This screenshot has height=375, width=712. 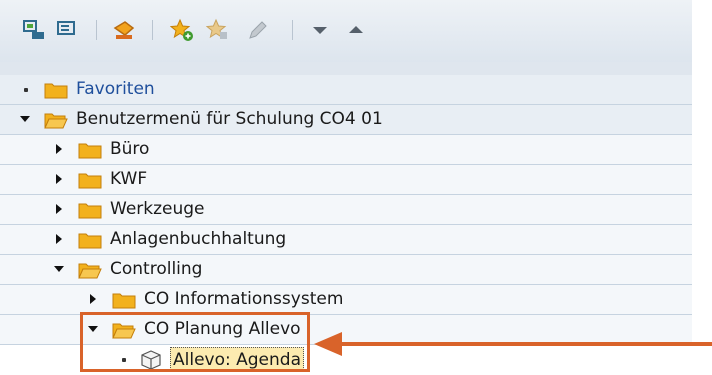 What do you see at coordinates (115, 89) in the screenshot?
I see `tree-node-label: Favoriten` at bounding box center [115, 89].